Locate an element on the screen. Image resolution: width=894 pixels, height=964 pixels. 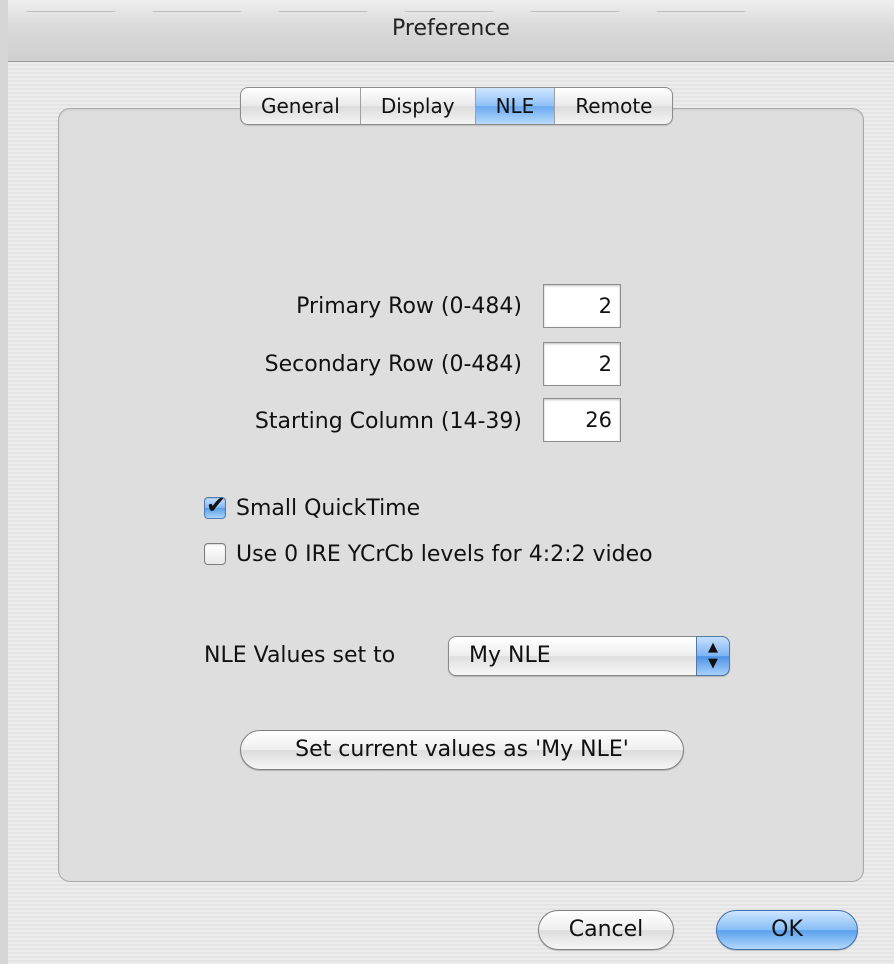
starting-column-label: Starting Column (14-39) is located at coordinates (388, 421).